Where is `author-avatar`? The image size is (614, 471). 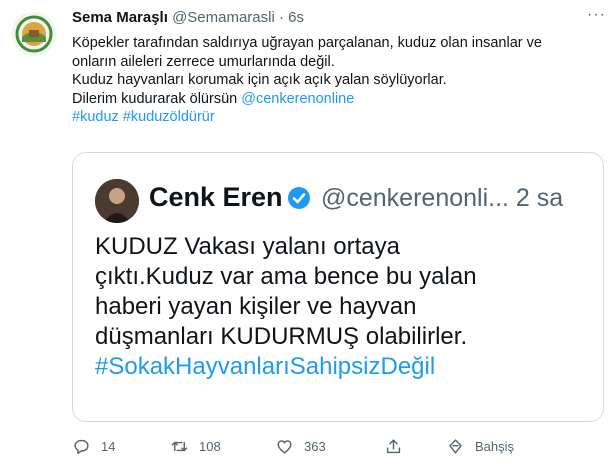
author-avatar is located at coordinates (34, 34).